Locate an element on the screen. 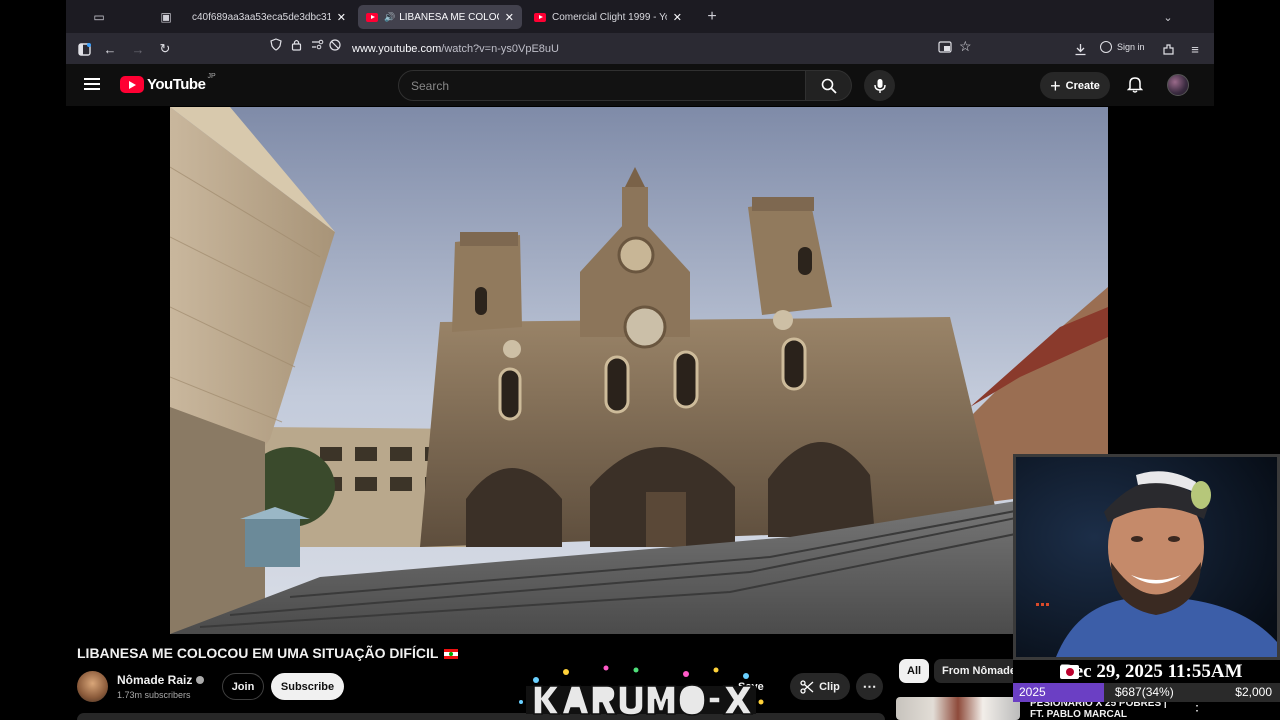  url-path: /watch?v=n-ys0VpE8uU is located at coordinates (500, 48).